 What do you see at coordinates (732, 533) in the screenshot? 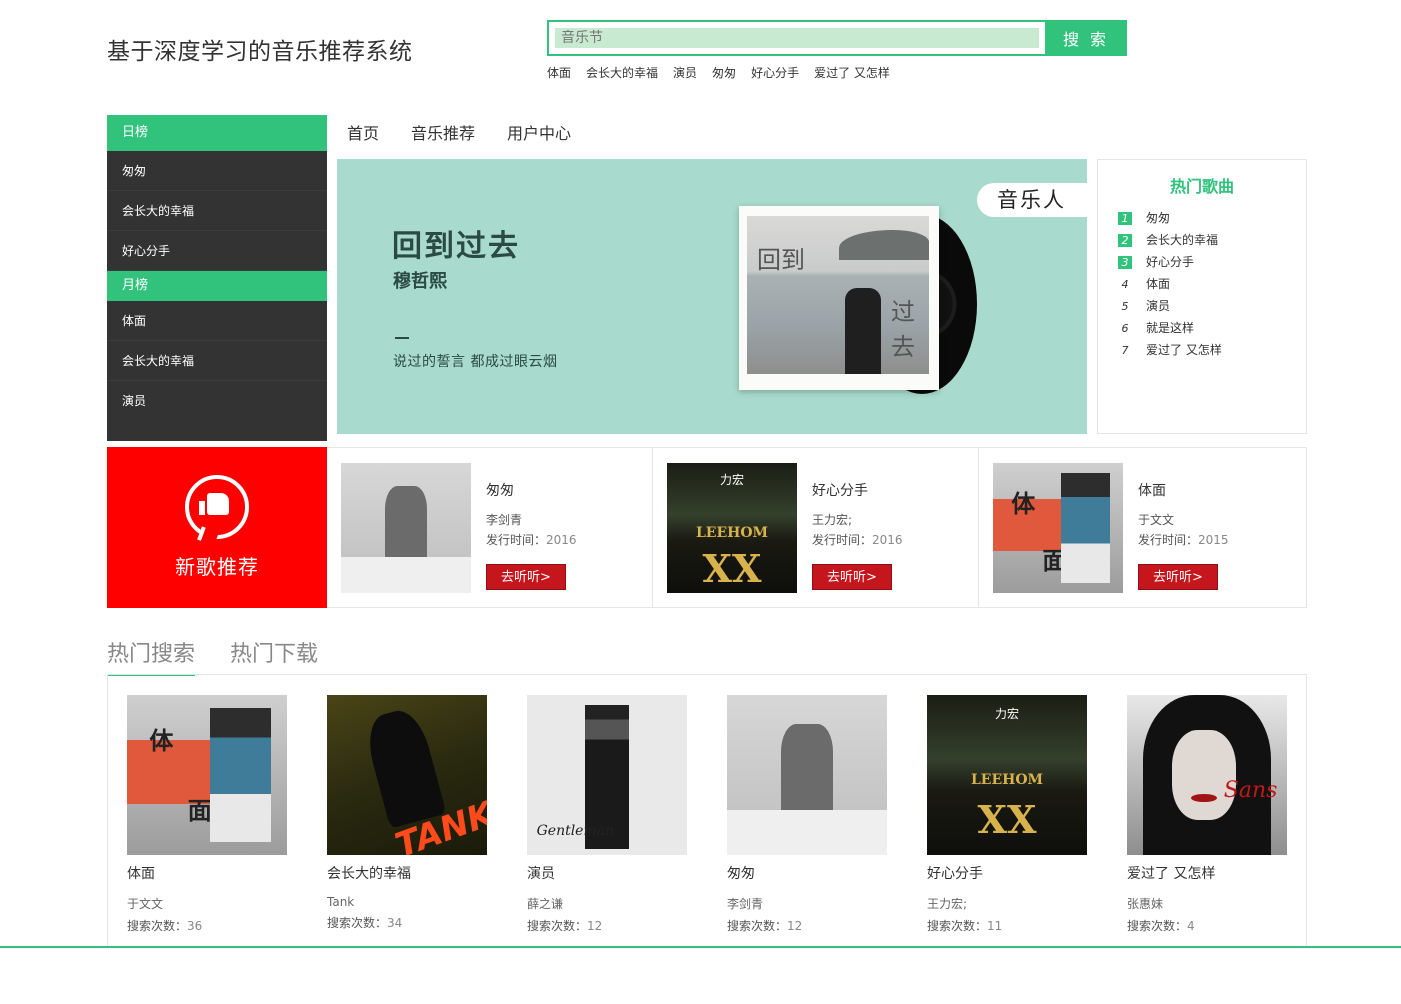
I see `cover-text: LEEHOM` at bounding box center [732, 533].